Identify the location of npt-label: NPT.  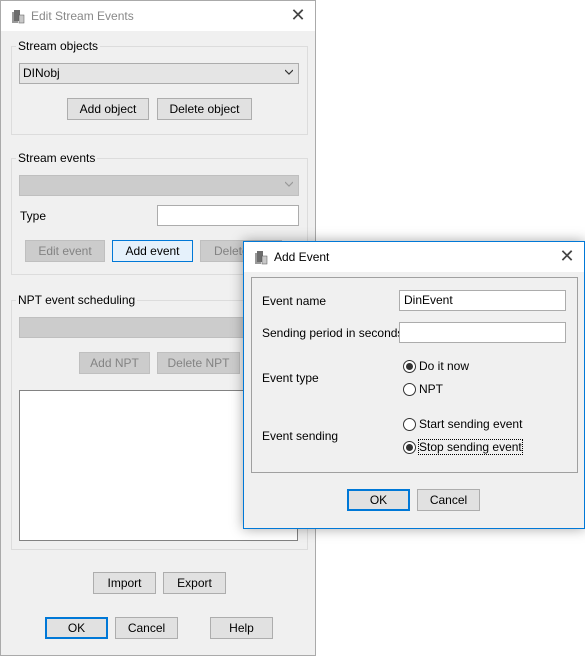
(431, 389).